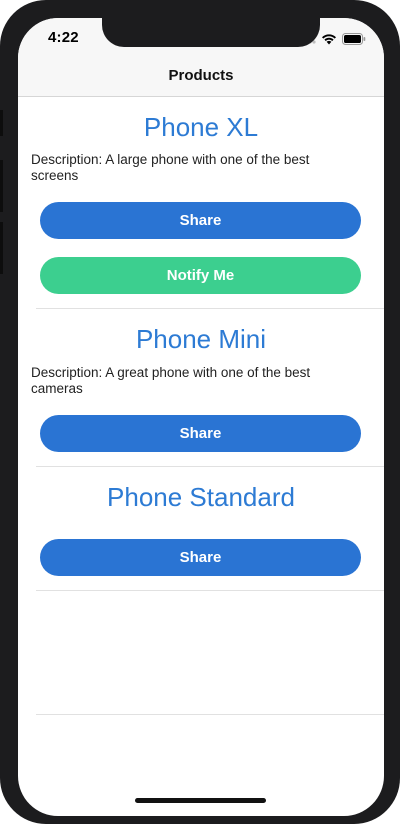 This screenshot has width=400, height=824. I want to click on volume-up-button, so click(1, 186).